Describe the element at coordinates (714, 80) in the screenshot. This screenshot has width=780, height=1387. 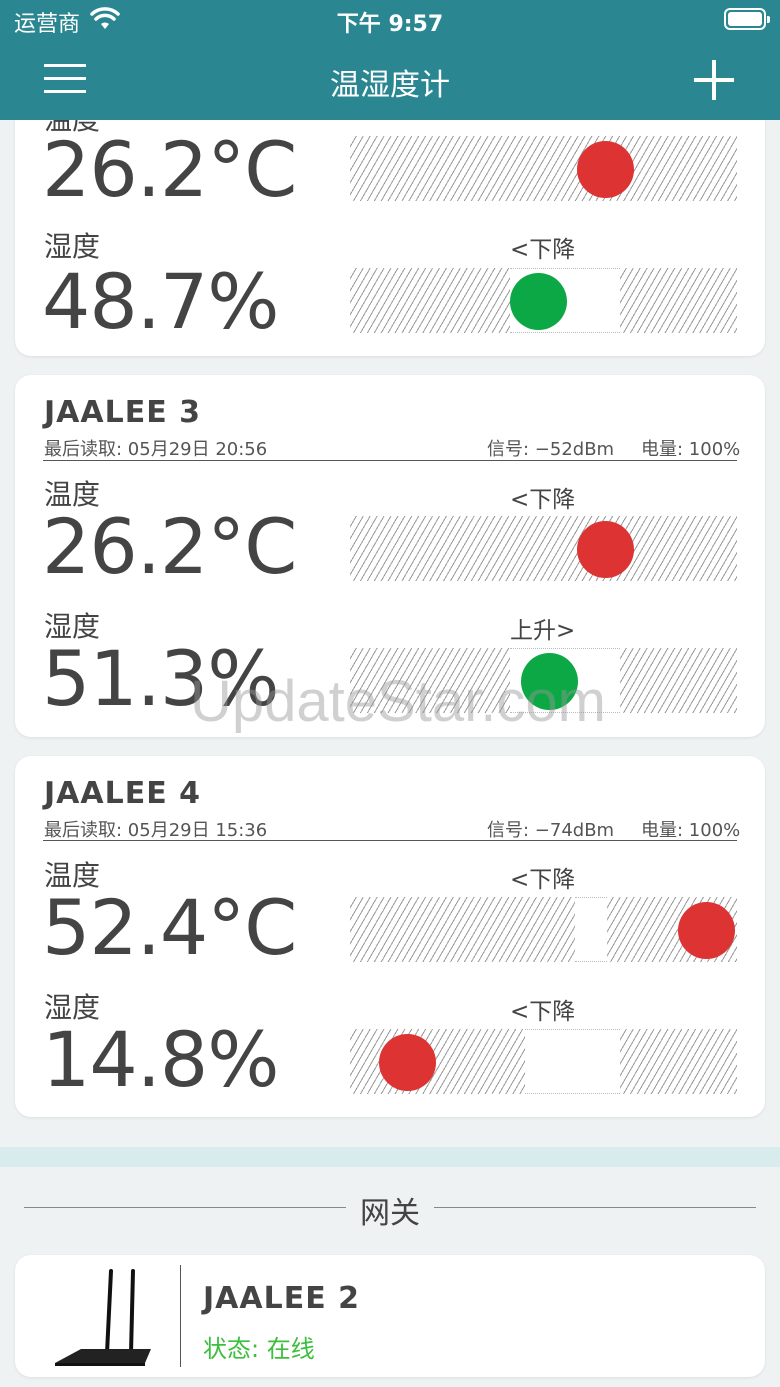
I see `add-icon` at that location.